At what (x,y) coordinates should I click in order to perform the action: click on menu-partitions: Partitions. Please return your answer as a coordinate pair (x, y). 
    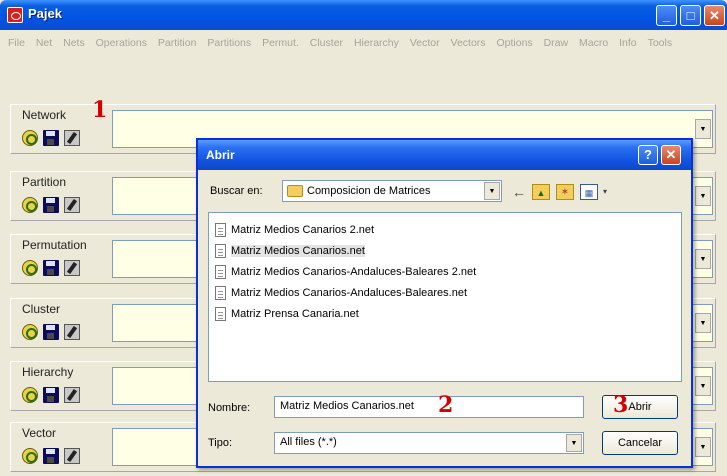
    Looking at the image, I should click on (229, 43).